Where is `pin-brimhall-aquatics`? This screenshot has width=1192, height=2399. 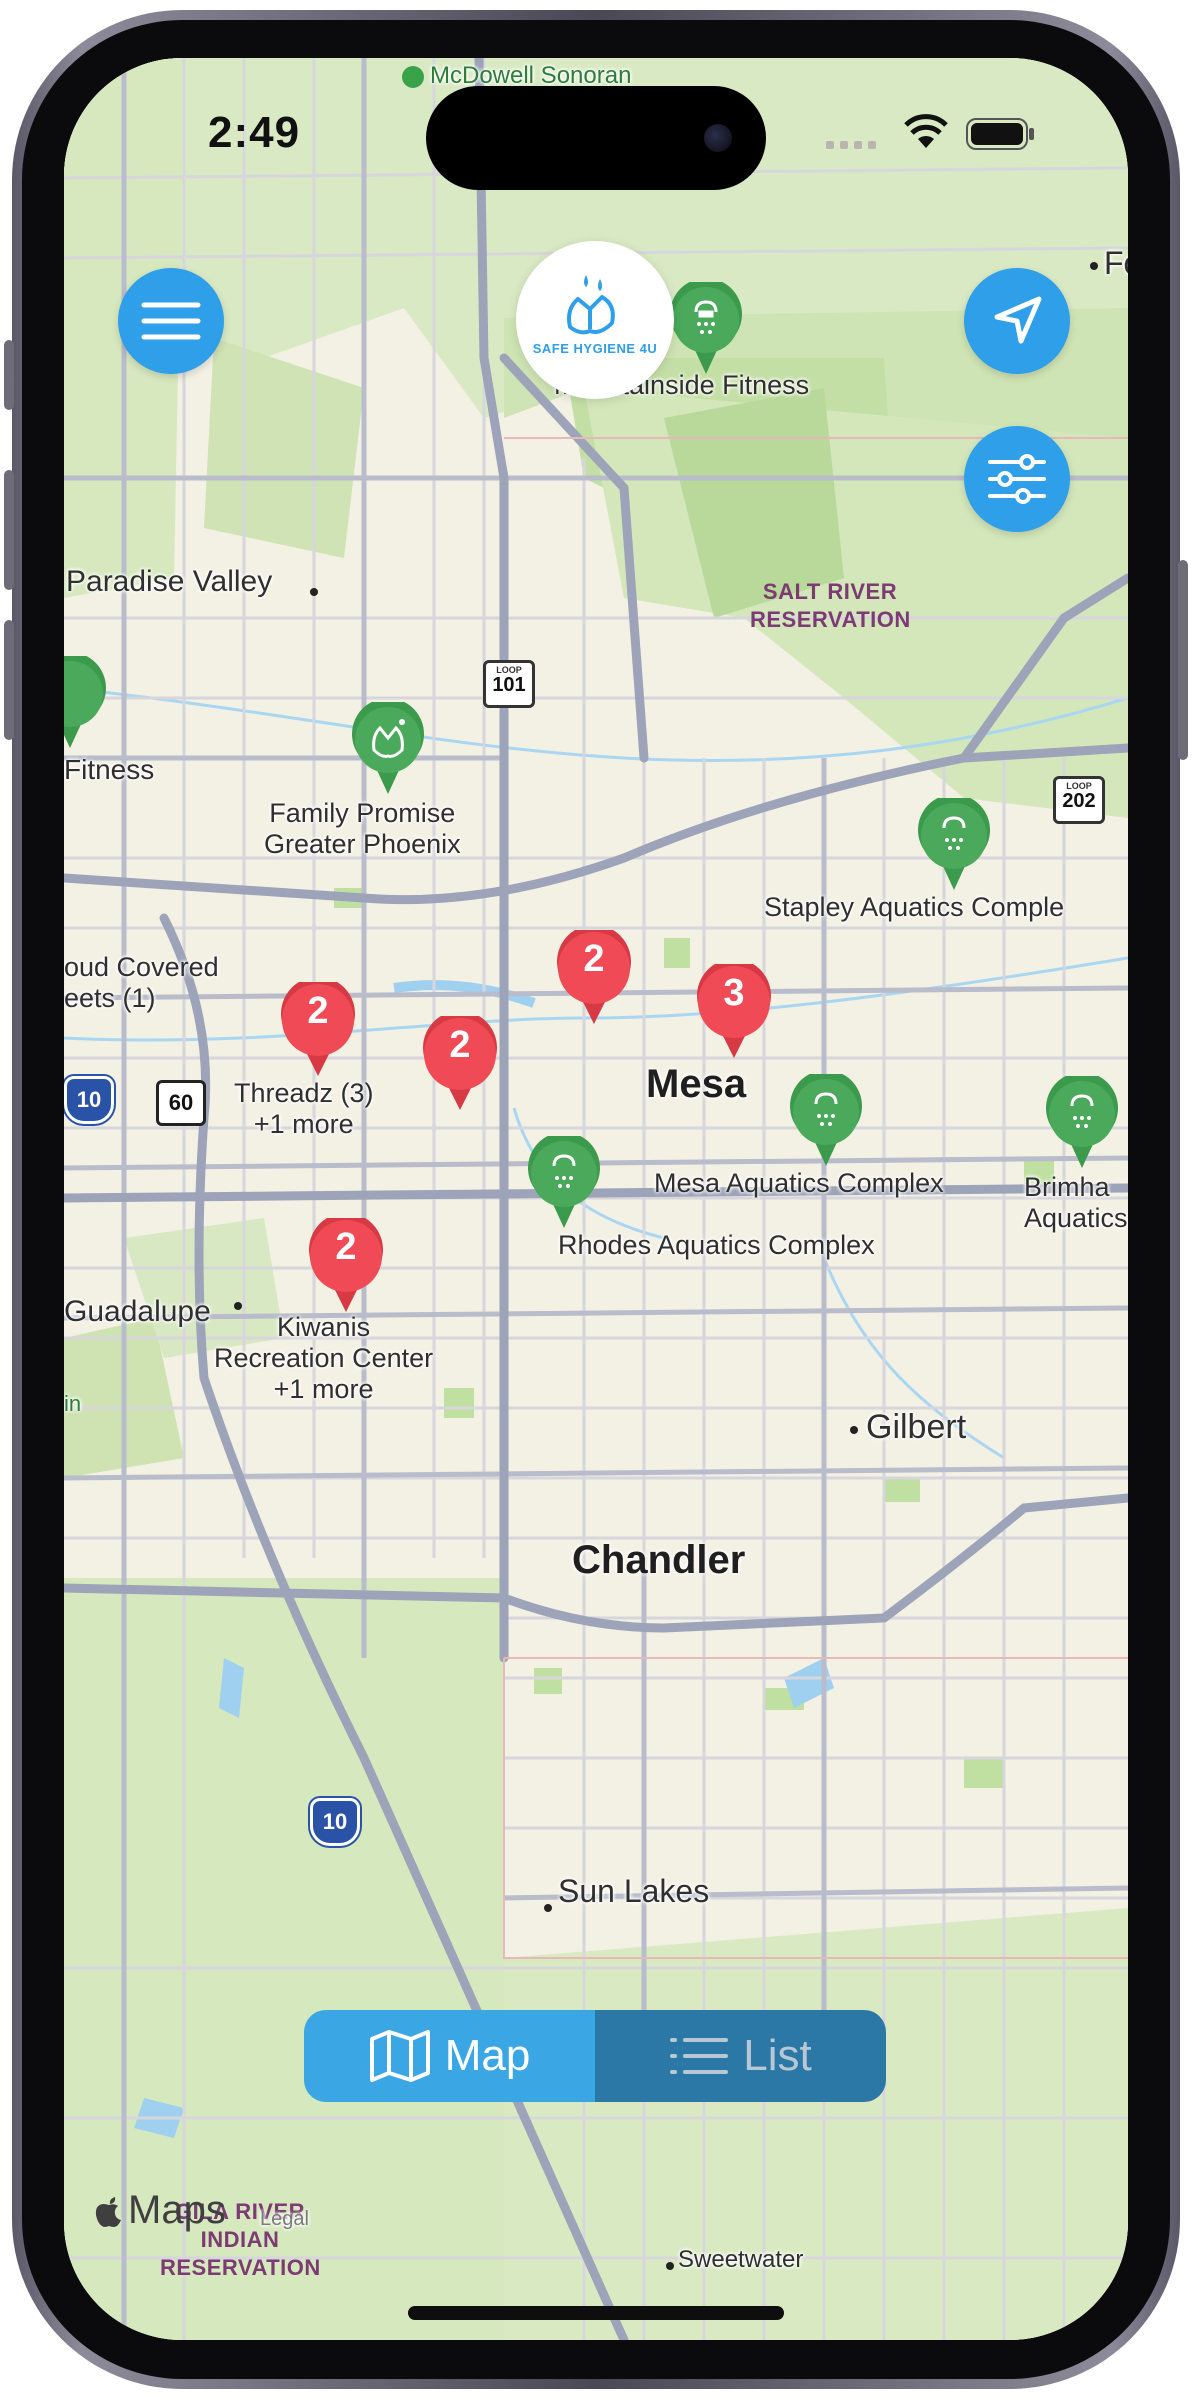
pin-brimhall-aquatics is located at coordinates (1082, 1122).